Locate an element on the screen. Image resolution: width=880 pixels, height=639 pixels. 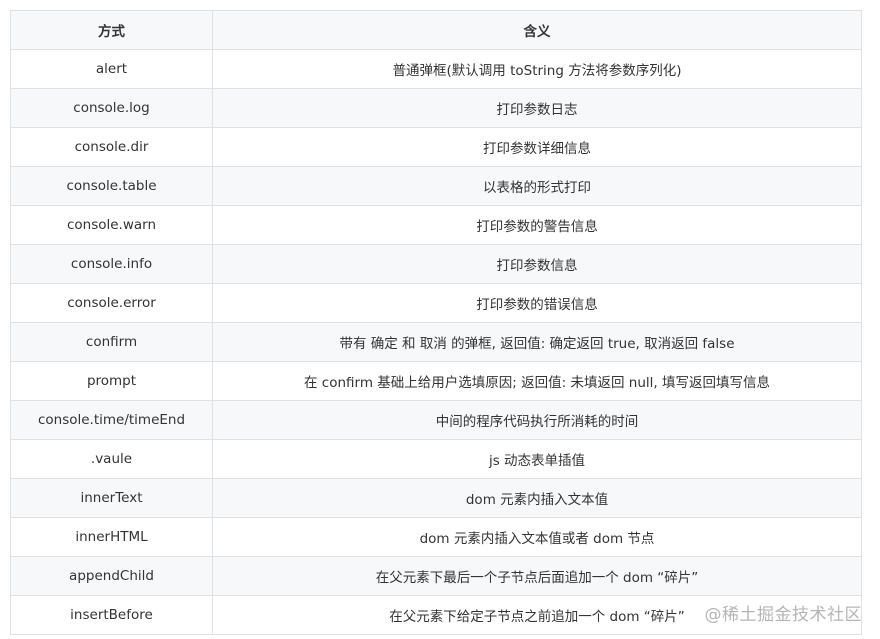
meaning-cell: dom 元素内插入文本值或者 dom 节点 is located at coordinates (537, 537).